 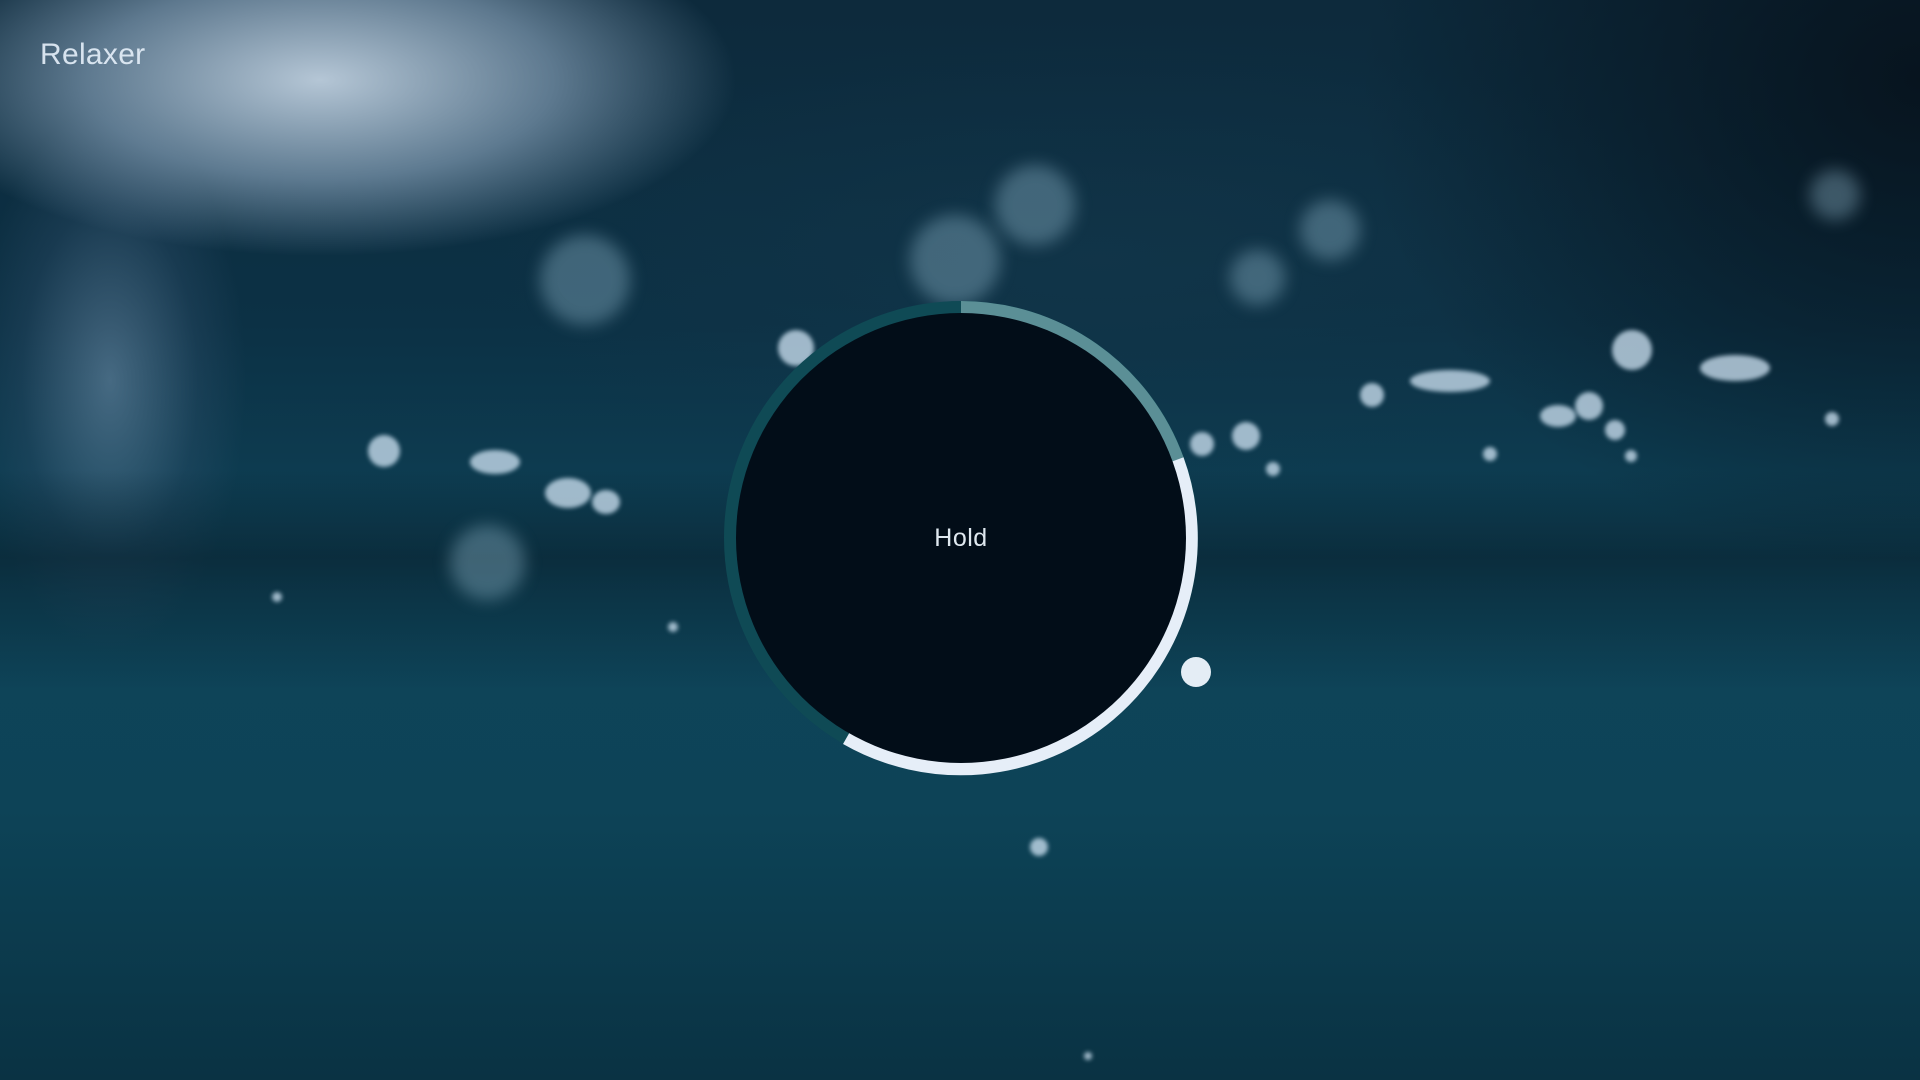 I want to click on progress-indicator-dot, so click(x=1196, y=672).